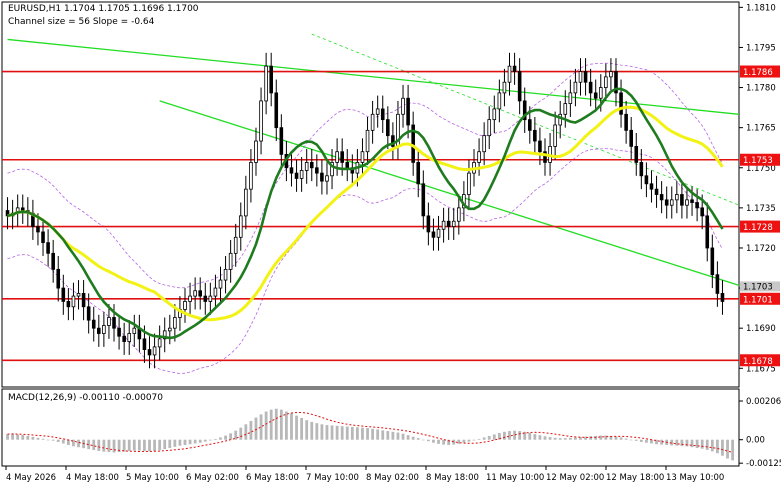 The height and width of the screenshot is (489, 781). Describe the element at coordinates (392, 478) in the screenshot. I see `time-label: 8 May 02:00` at that location.